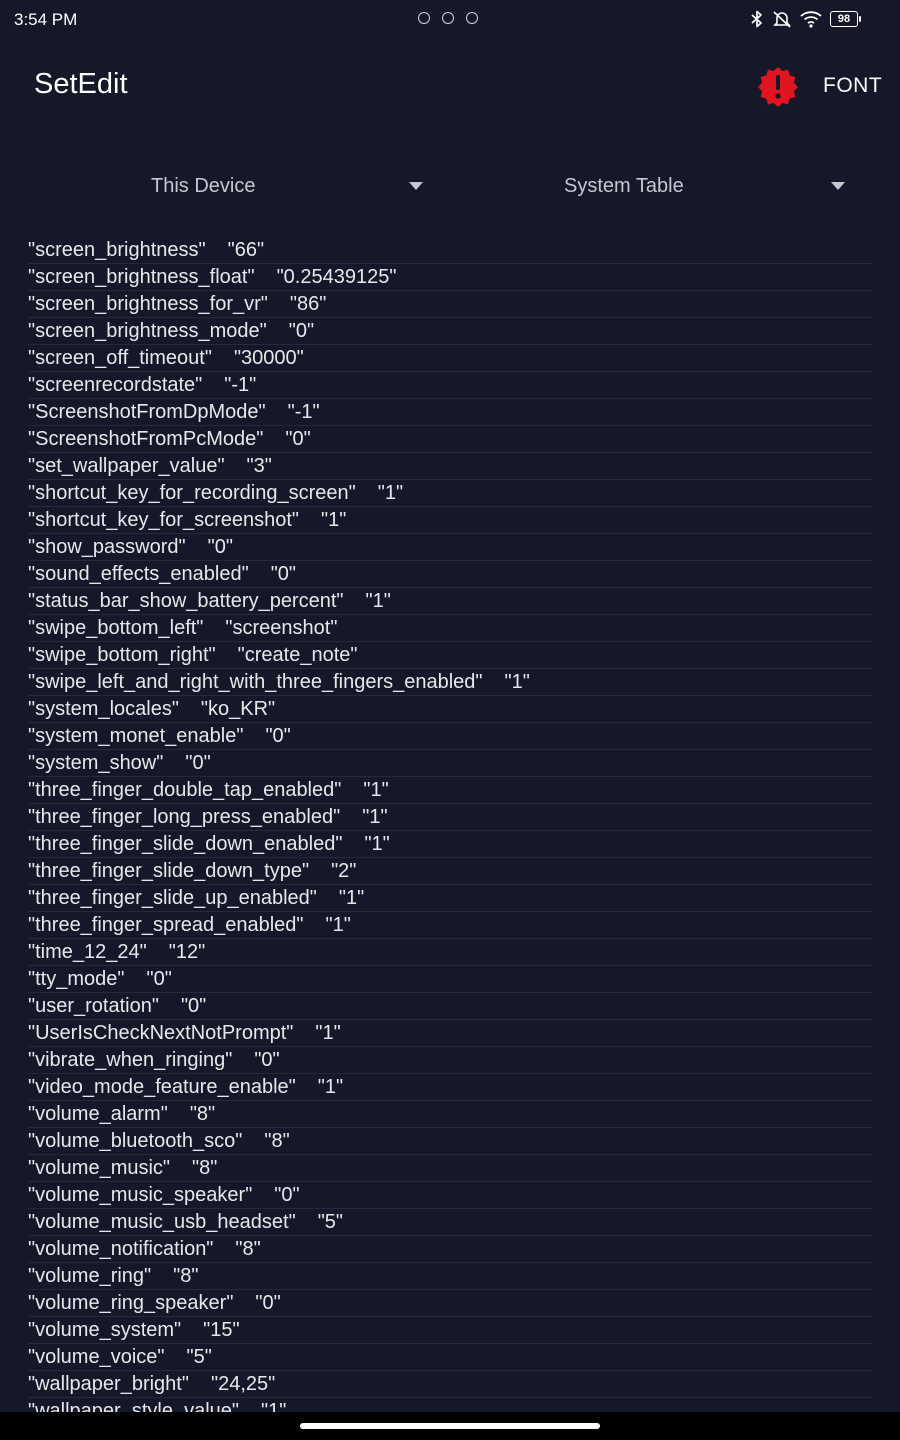  Describe the element at coordinates (93, 1006) in the screenshot. I see `setting-key: "user_rotation"` at that location.